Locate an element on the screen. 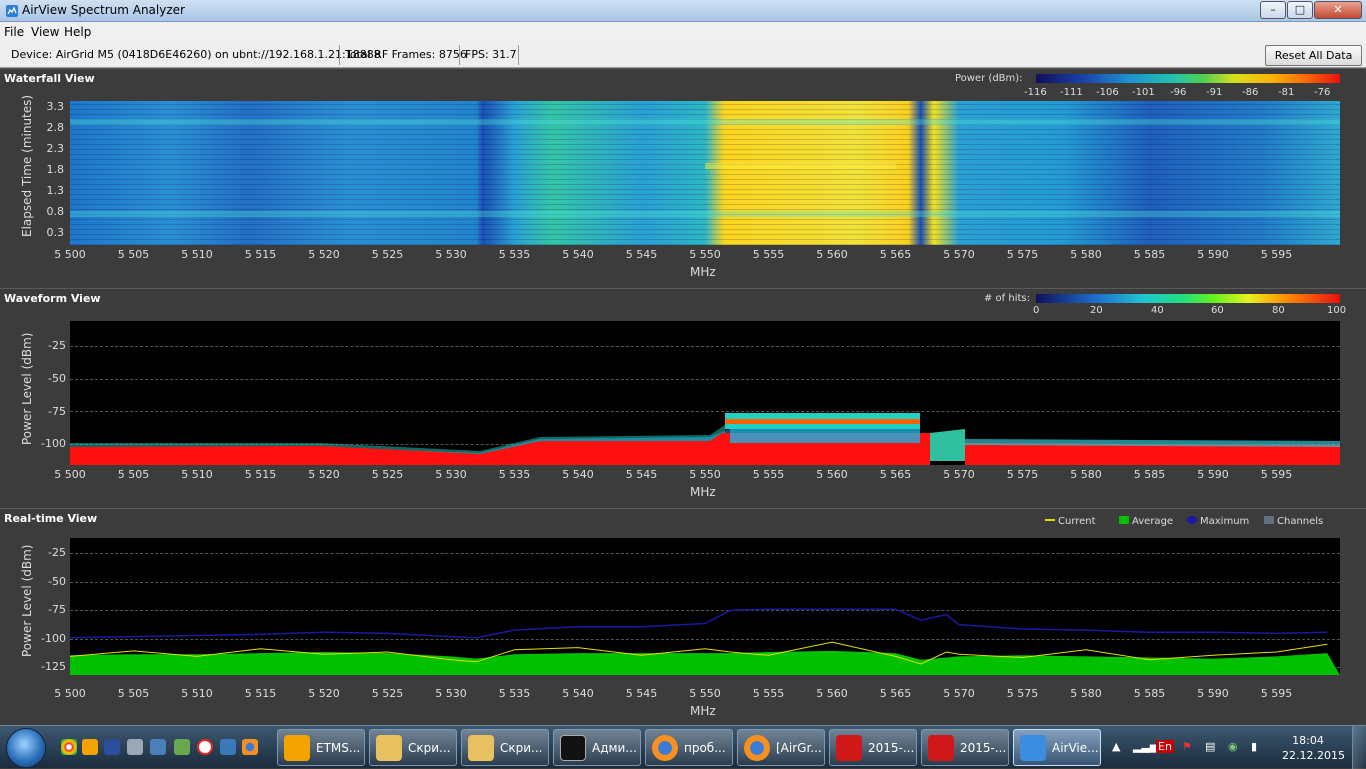 The width and height of the screenshot is (1366, 769). send-icon is located at coordinates (135, 747).